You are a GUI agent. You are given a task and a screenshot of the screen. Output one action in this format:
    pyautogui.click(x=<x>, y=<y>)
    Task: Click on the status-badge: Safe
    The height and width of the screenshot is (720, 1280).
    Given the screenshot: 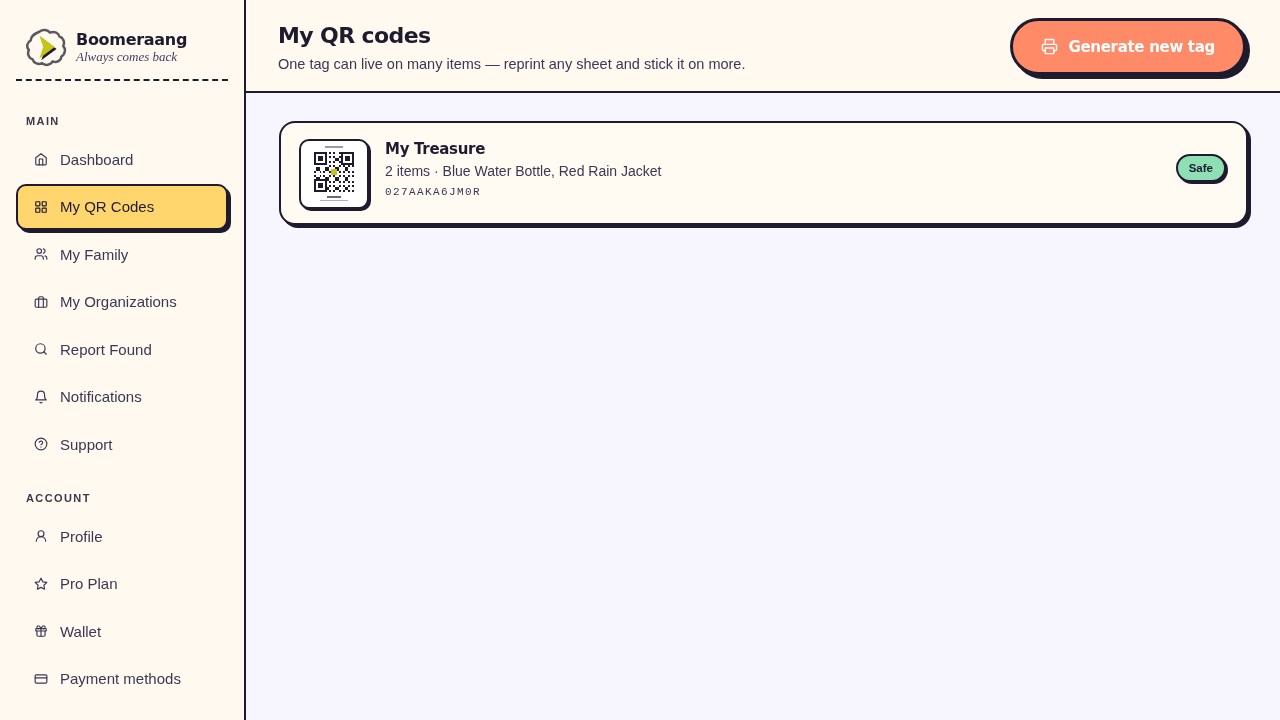 What is the action you would take?
    pyautogui.click(x=1200, y=167)
    